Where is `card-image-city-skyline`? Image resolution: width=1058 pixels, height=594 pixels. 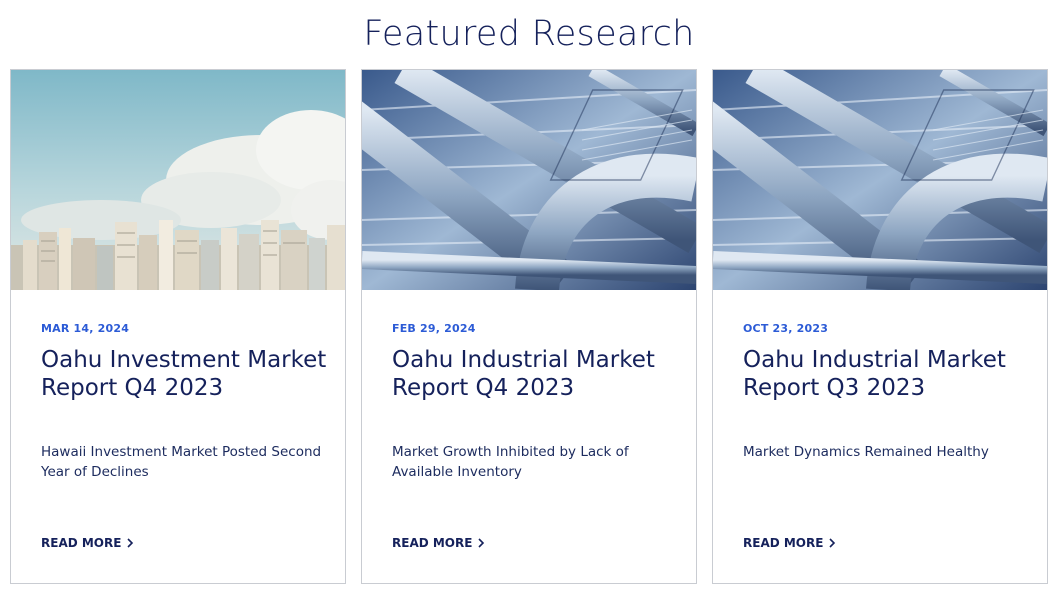 card-image-city-skyline is located at coordinates (178, 180).